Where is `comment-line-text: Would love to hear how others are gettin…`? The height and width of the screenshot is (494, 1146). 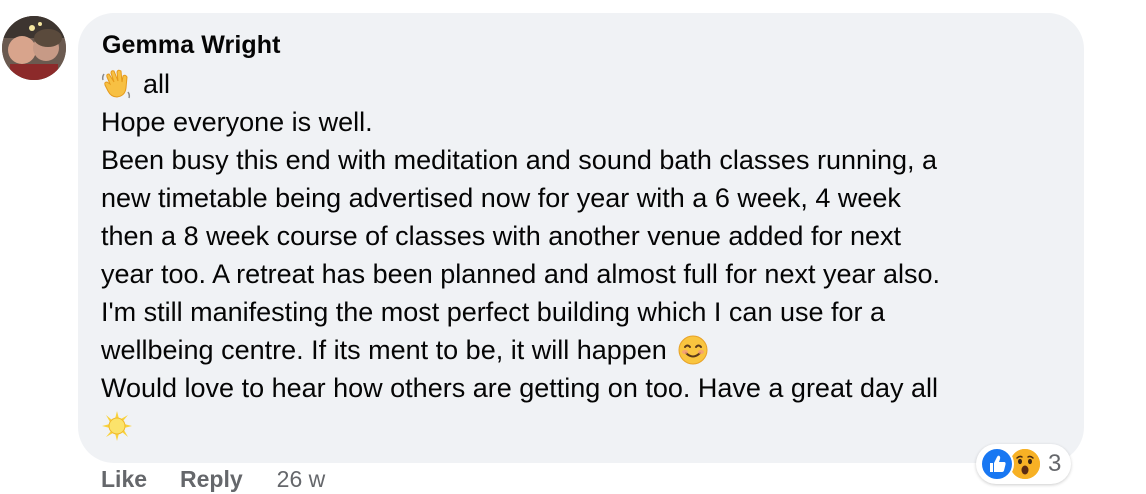
comment-line-text: Would love to hear how others are gettin… is located at coordinates (520, 388).